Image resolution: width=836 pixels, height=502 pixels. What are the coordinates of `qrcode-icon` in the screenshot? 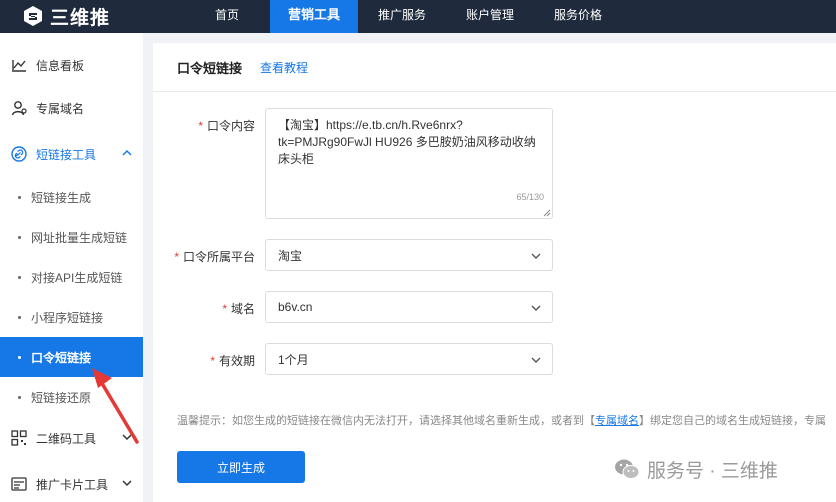 It's located at (19, 438).